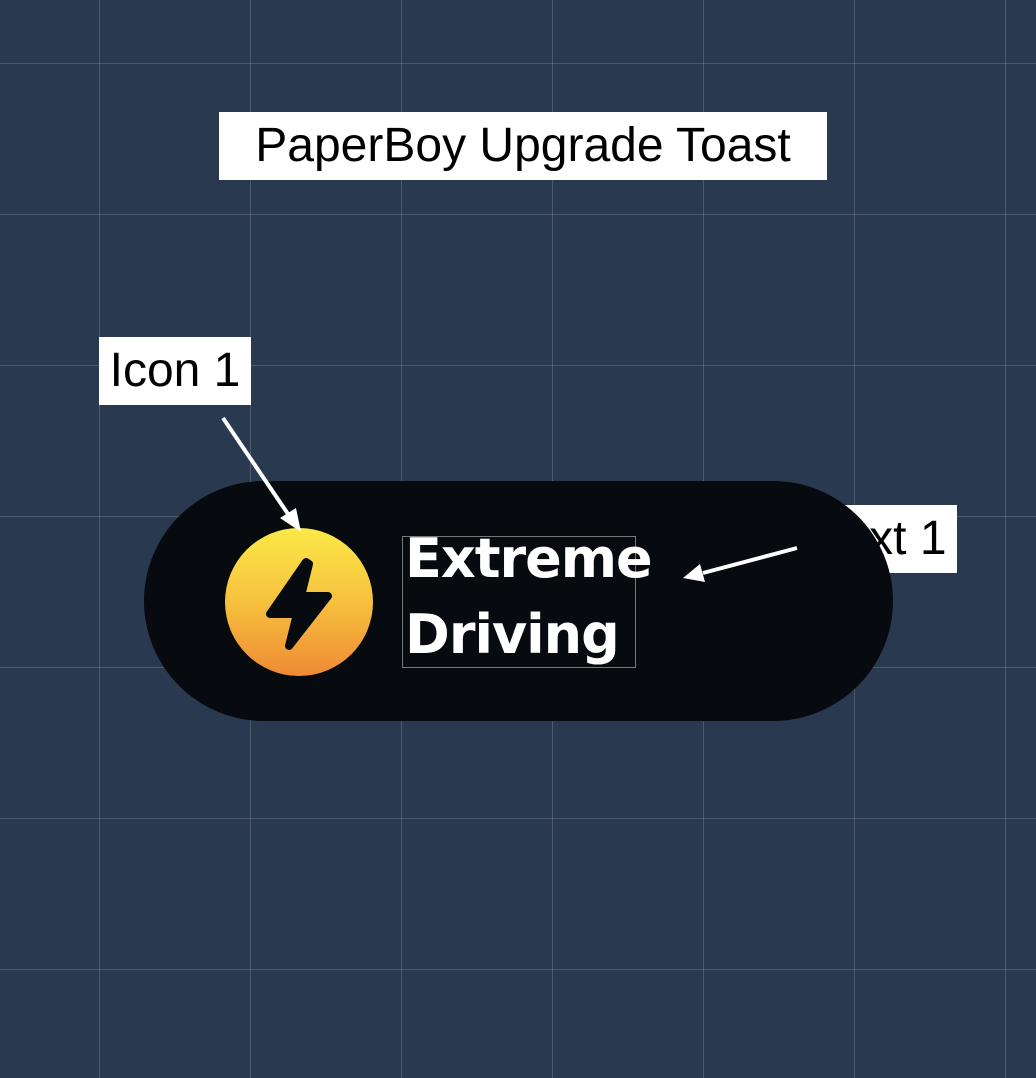  I want to click on icon-annotation-label: Icon 1, so click(175, 371).